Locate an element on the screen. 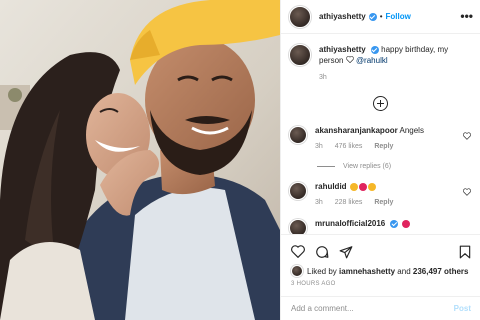  save-bookmark-icon is located at coordinates (465, 252).